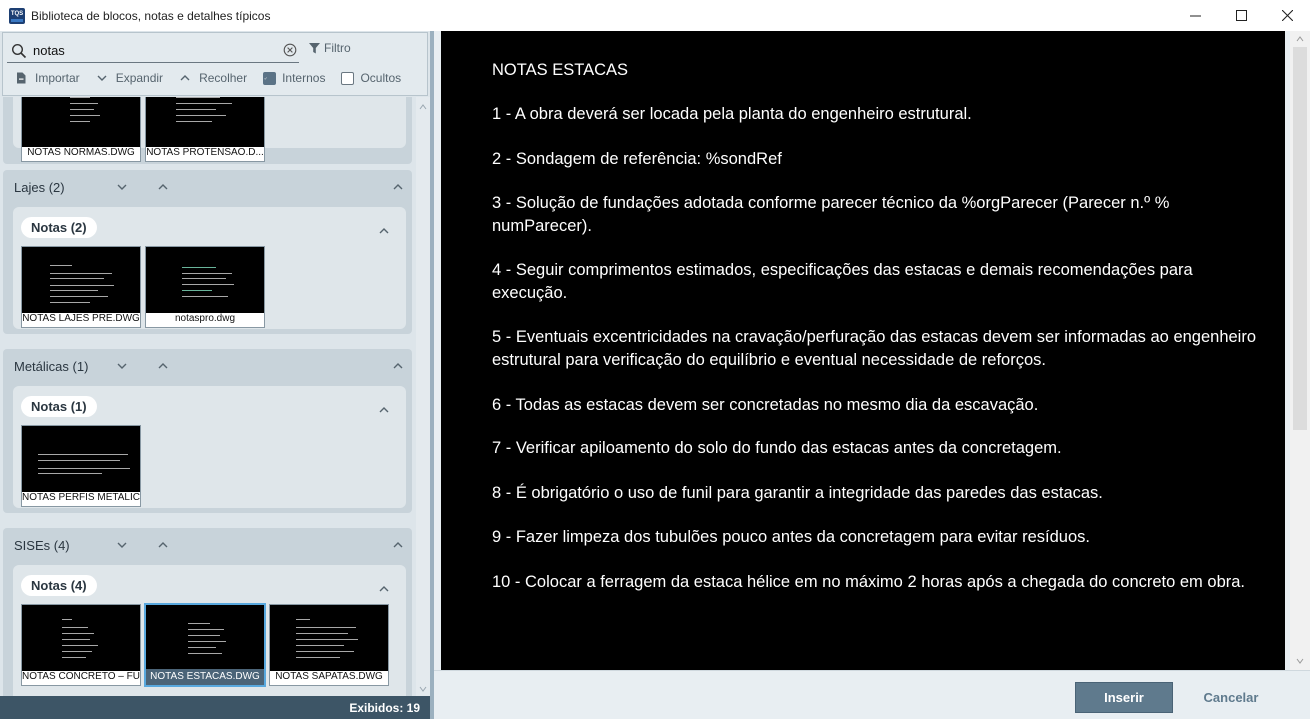 This screenshot has width=1310, height=719. I want to click on shown-count: Exibidos: 19, so click(384, 707).